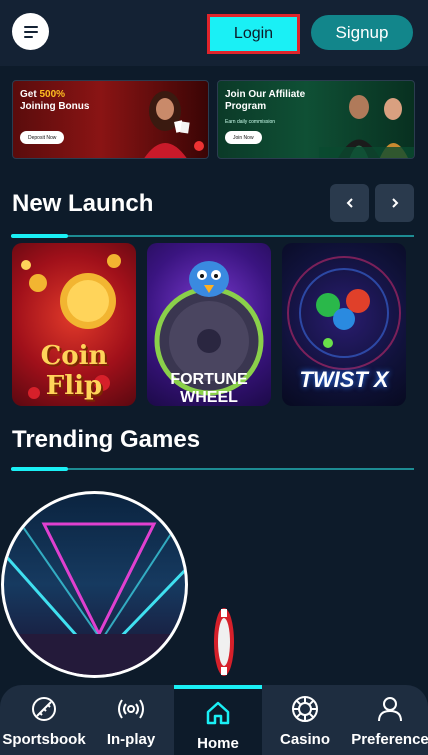 The image size is (428, 755). What do you see at coordinates (110, 119) in the screenshot?
I see `bonus-banner: Get 500% Joining Bonus Deposit Now` at bounding box center [110, 119].